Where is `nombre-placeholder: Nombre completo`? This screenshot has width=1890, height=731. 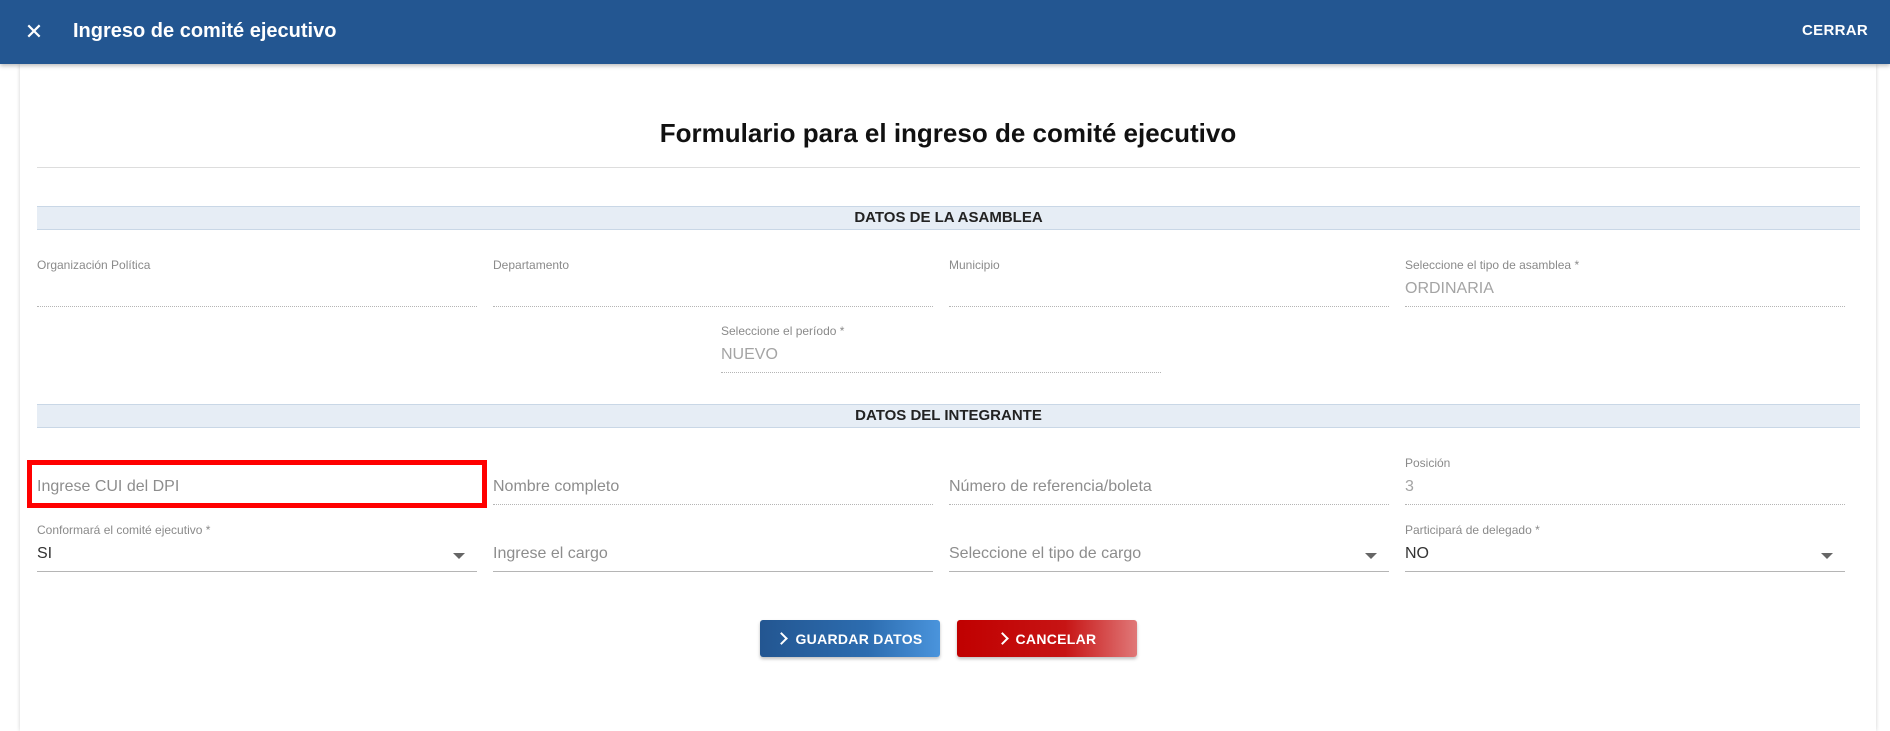
nombre-placeholder: Nombre completo is located at coordinates (556, 486).